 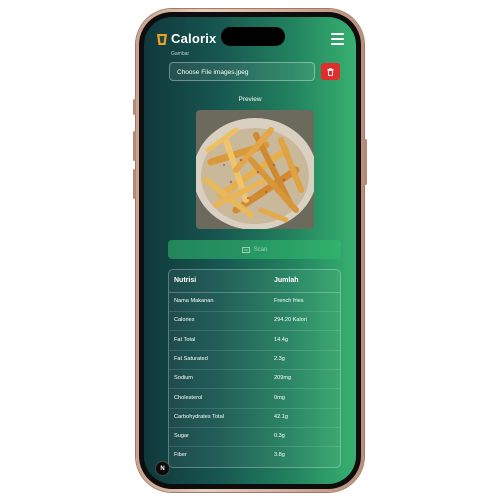 What do you see at coordinates (194, 38) in the screenshot?
I see `brand-name: Calorix` at bounding box center [194, 38].